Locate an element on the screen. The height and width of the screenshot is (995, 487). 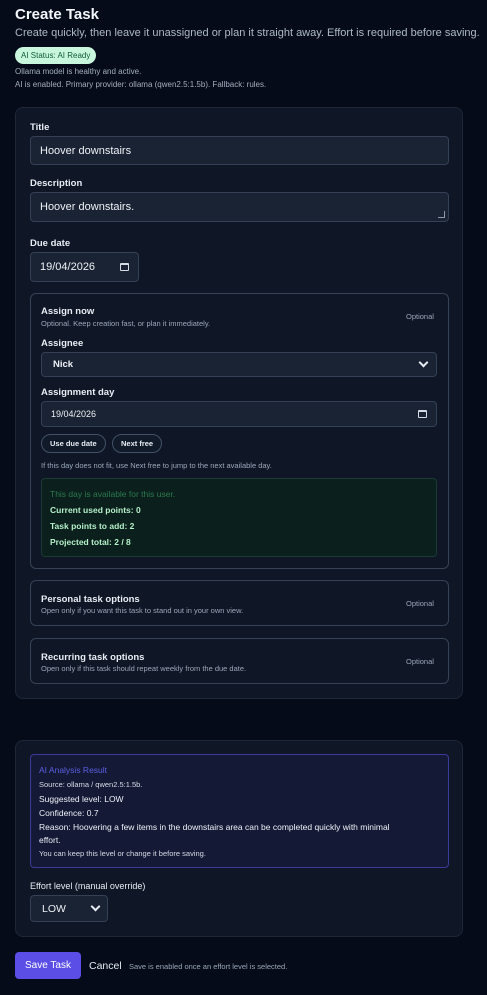
description-textarea: Hoover downstairs. is located at coordinates (239, 207).